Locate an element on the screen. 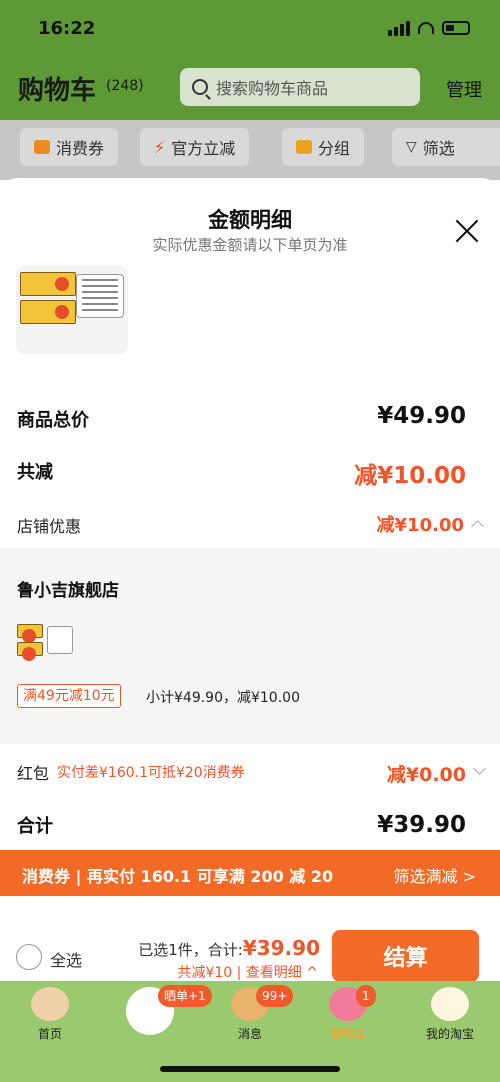  home-indicator is located at coordinates (250, 1069).